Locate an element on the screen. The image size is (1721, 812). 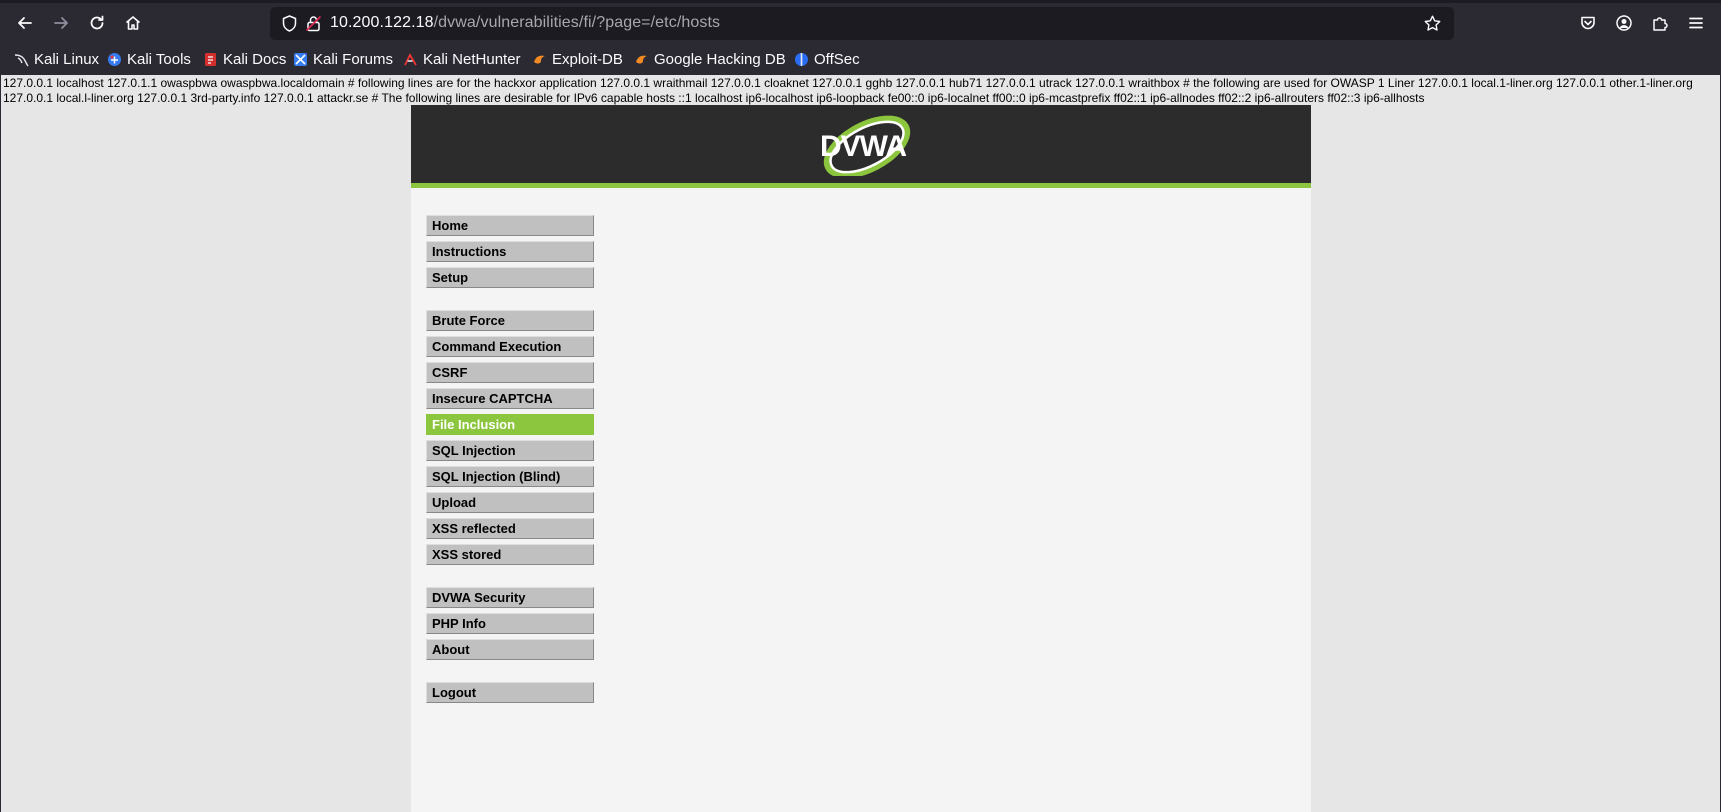
bookmark-label: Kali NetHunter is located at coordinates (472, 59).